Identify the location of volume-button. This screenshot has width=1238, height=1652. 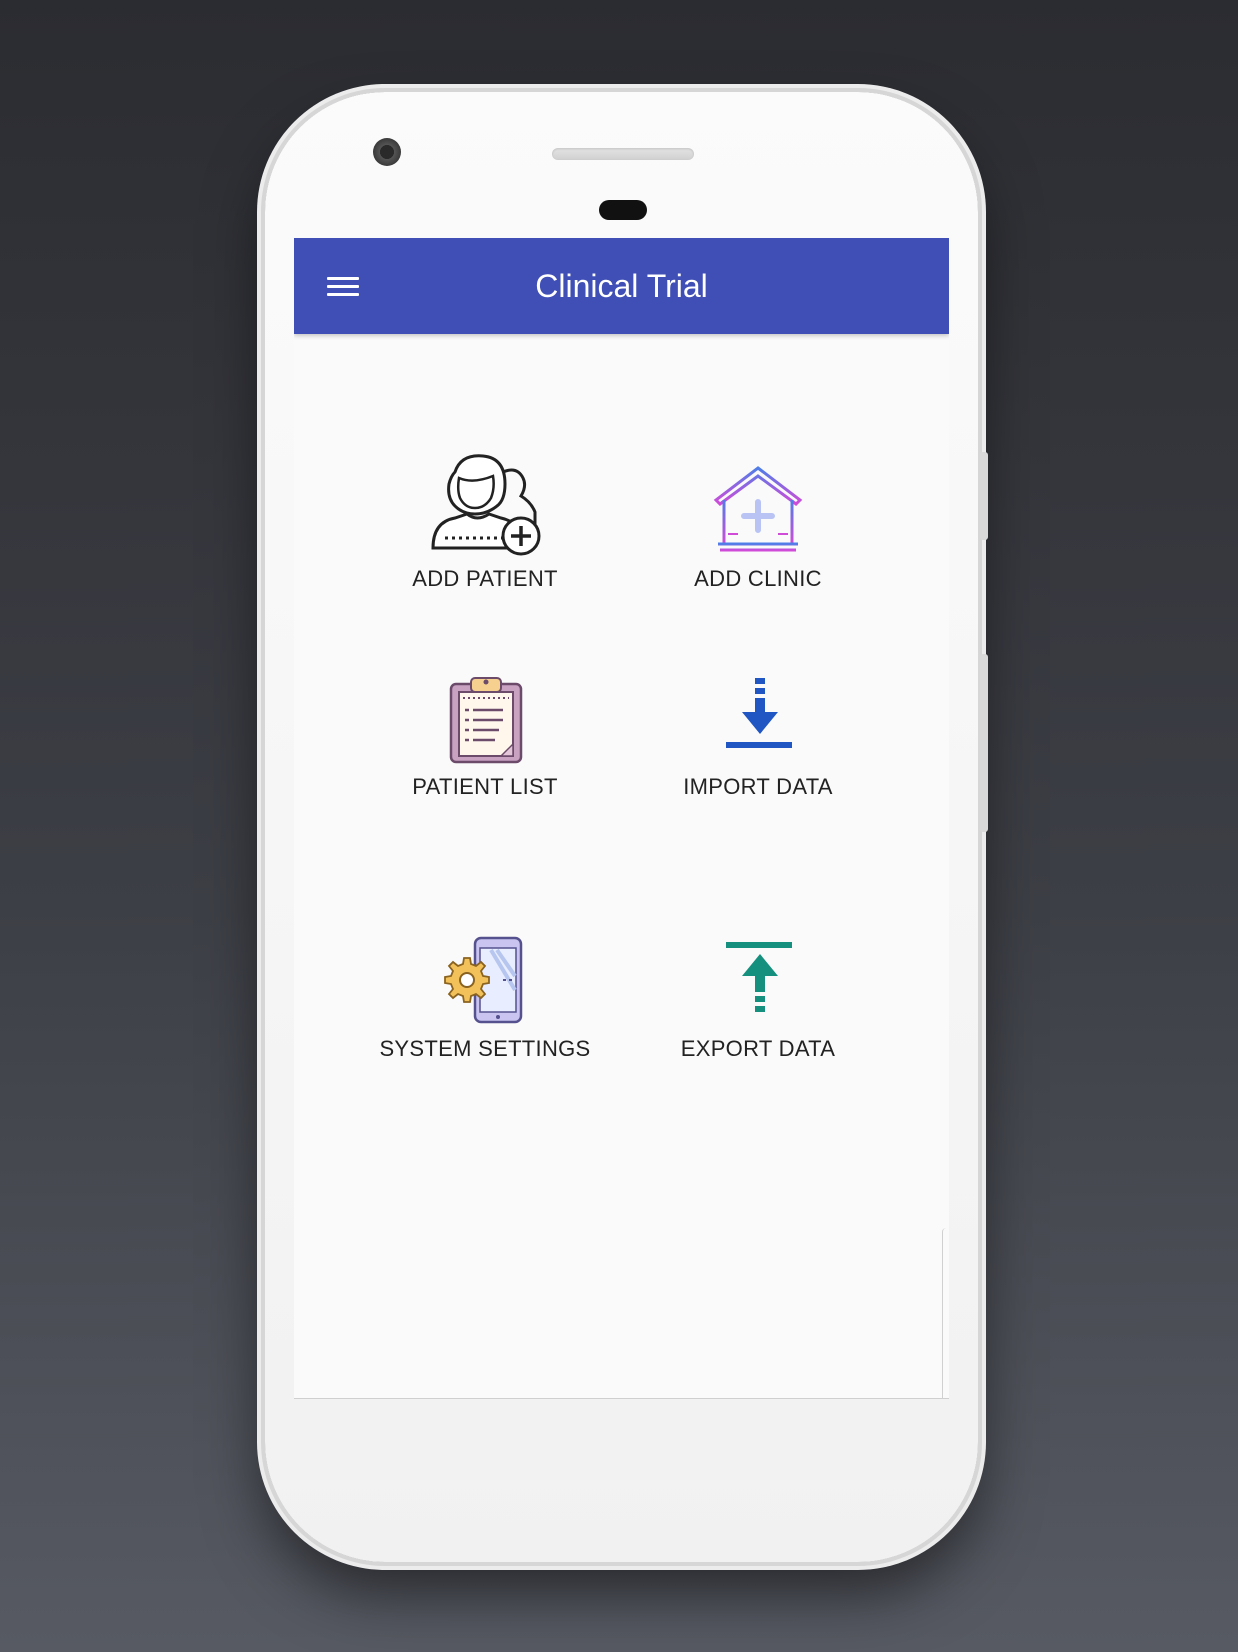
(984, 743).